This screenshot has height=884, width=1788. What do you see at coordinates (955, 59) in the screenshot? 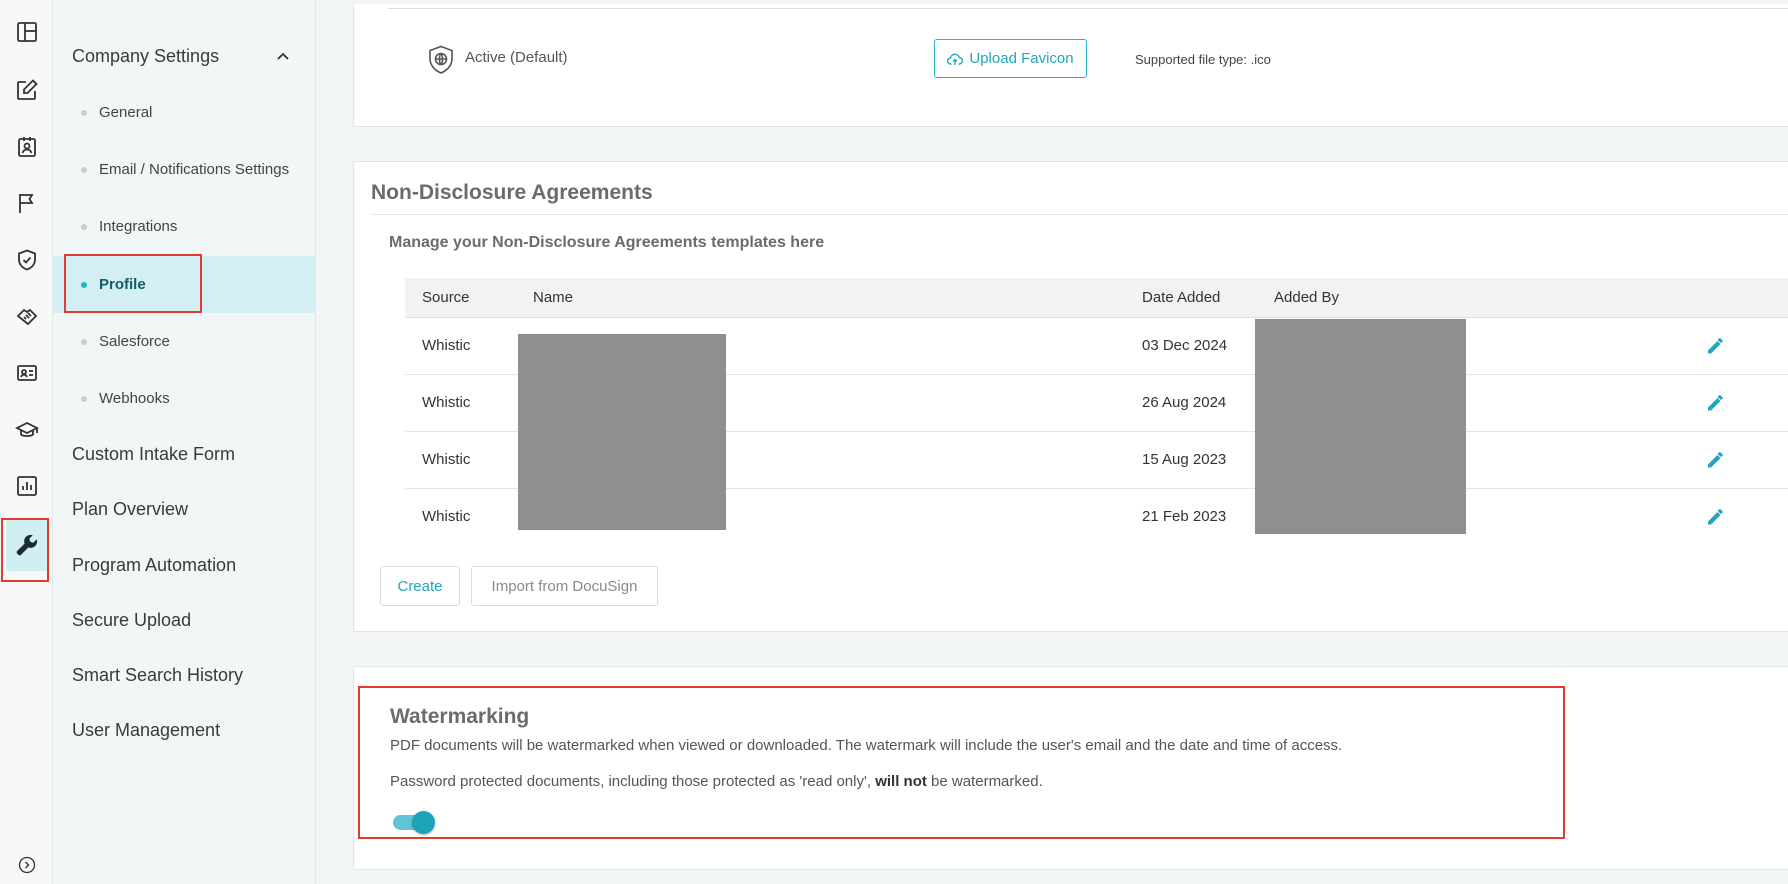
I see `cloud-upload-icon` at bounding box center [955, 59].